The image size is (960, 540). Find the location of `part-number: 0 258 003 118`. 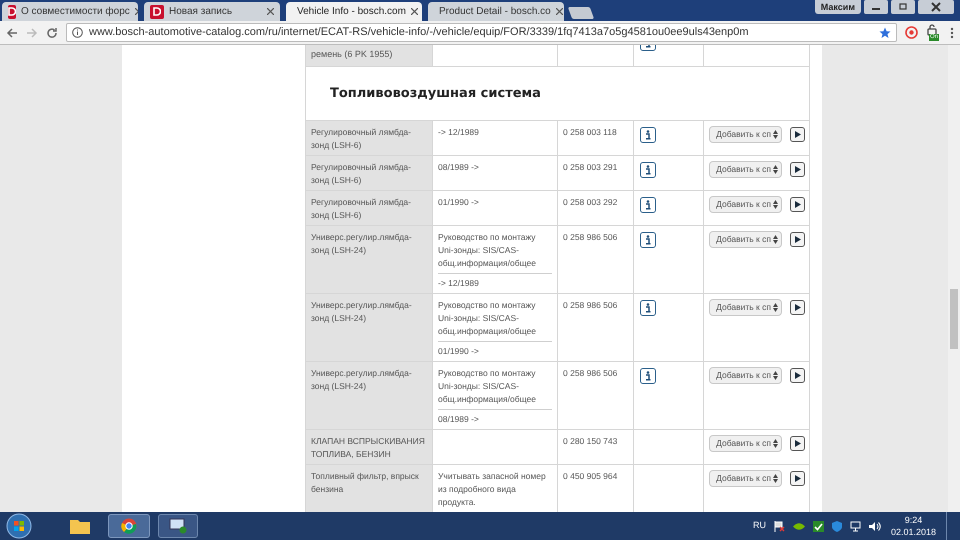

part-number: 0 258 003 118 is located at coordinates (590, 132).